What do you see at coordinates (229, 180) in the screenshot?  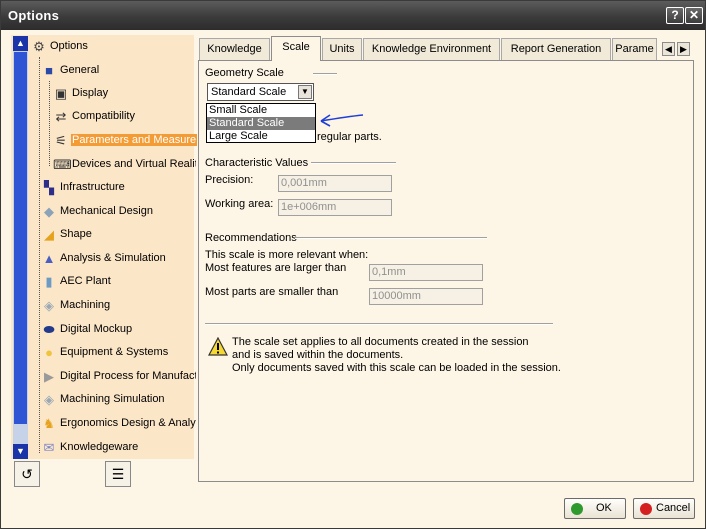 I see `precision-label: Precision:` at bounding box center [229, 180].